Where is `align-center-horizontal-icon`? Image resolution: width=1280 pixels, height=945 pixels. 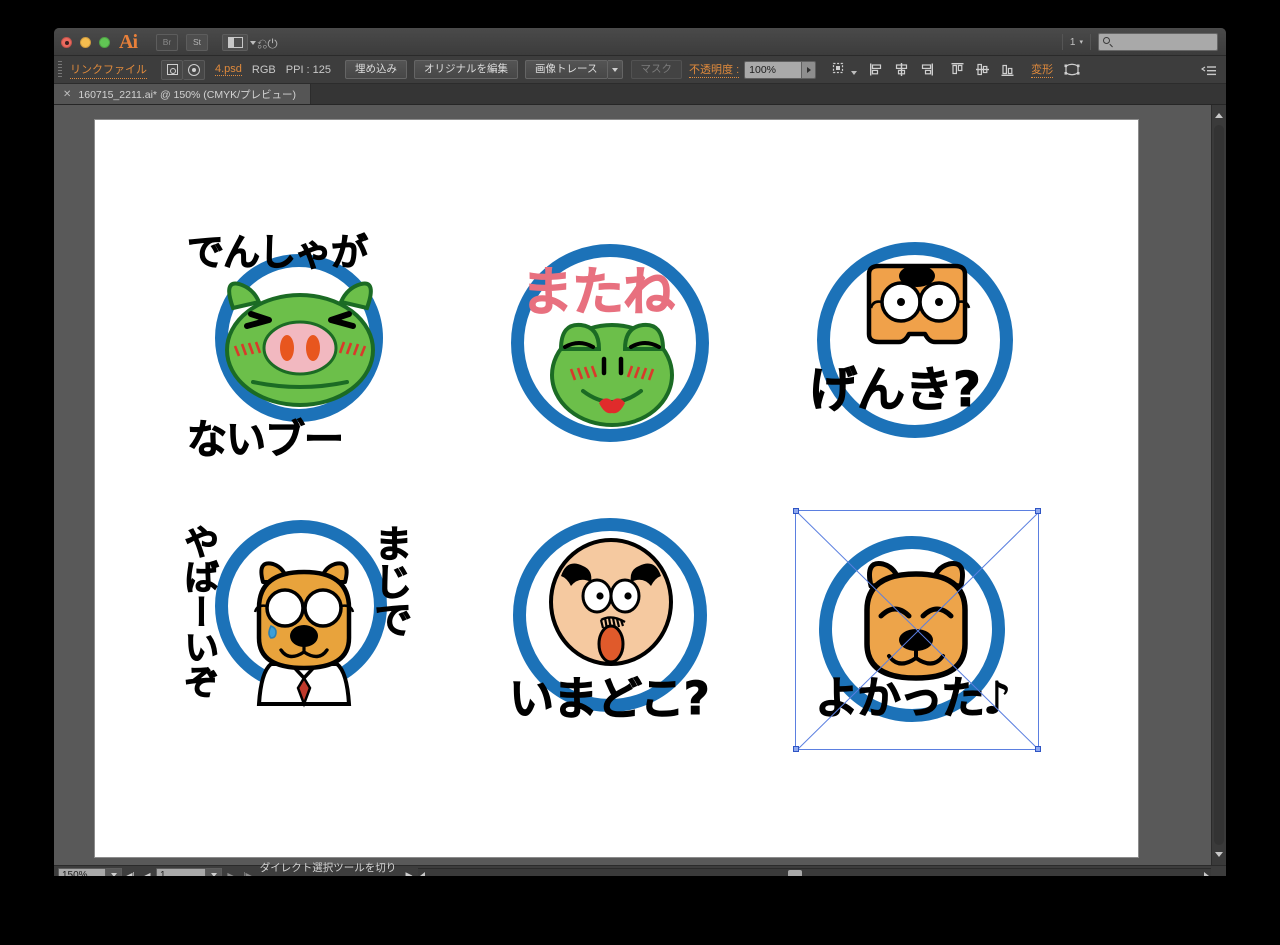
align-center-horizontal-icon is located at coordinates (901, 70).